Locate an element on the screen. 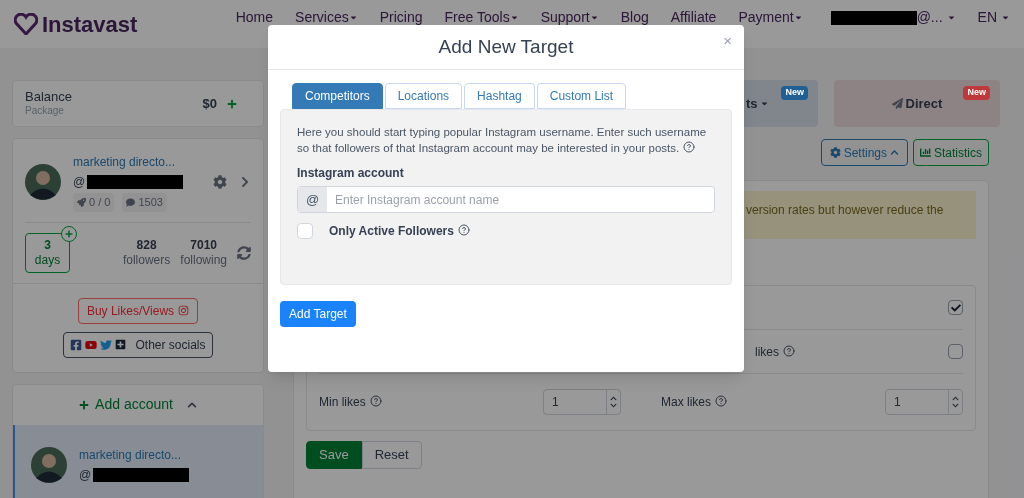  days-value: 3 is located at coordinates (47, 245).